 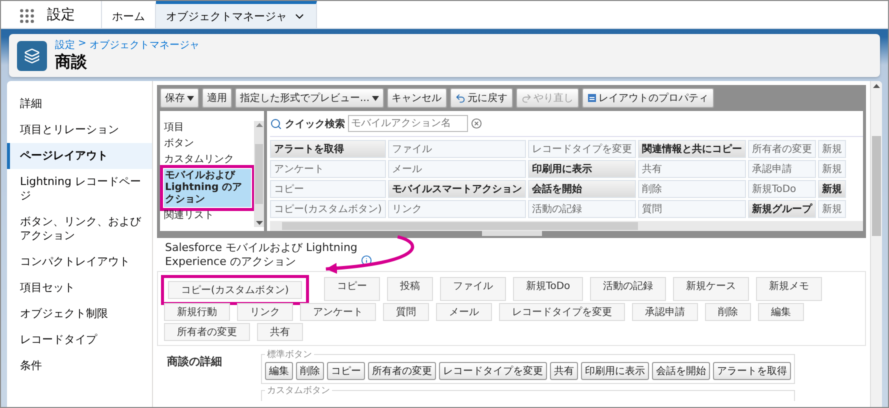 What do you see at coordinates (366, 260) in the screenshot?
I see `info-icon` at bounding box center [366, 260].